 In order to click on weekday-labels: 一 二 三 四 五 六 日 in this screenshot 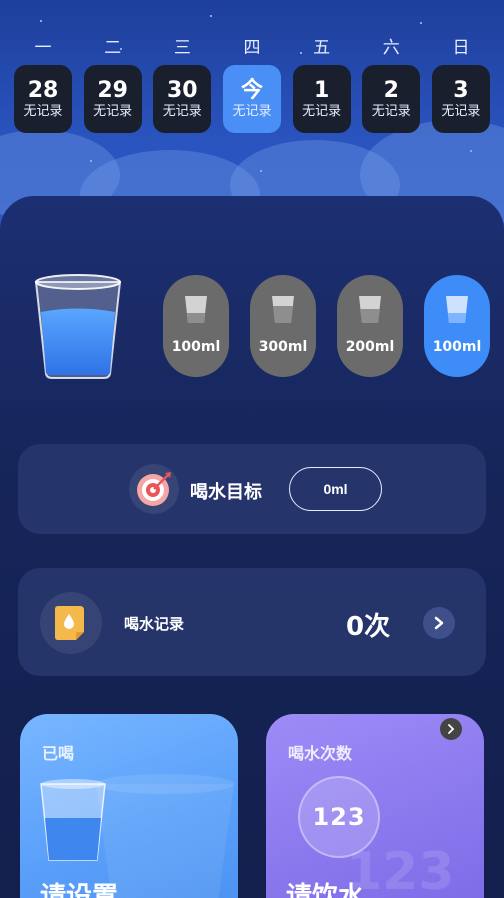, I will do `click(252, 45)`.